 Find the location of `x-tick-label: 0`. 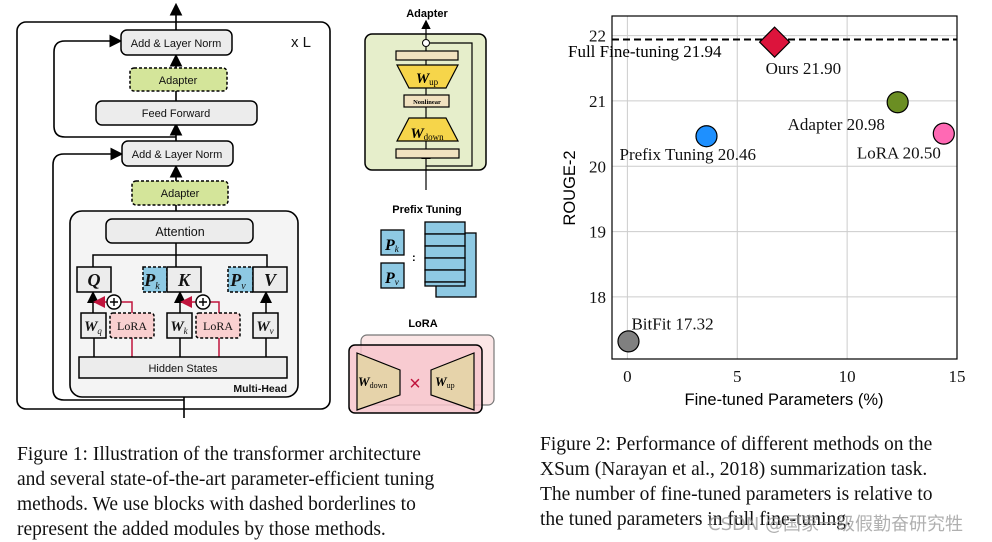

x-tick-label: 0 is located at coordinates (627, 376).